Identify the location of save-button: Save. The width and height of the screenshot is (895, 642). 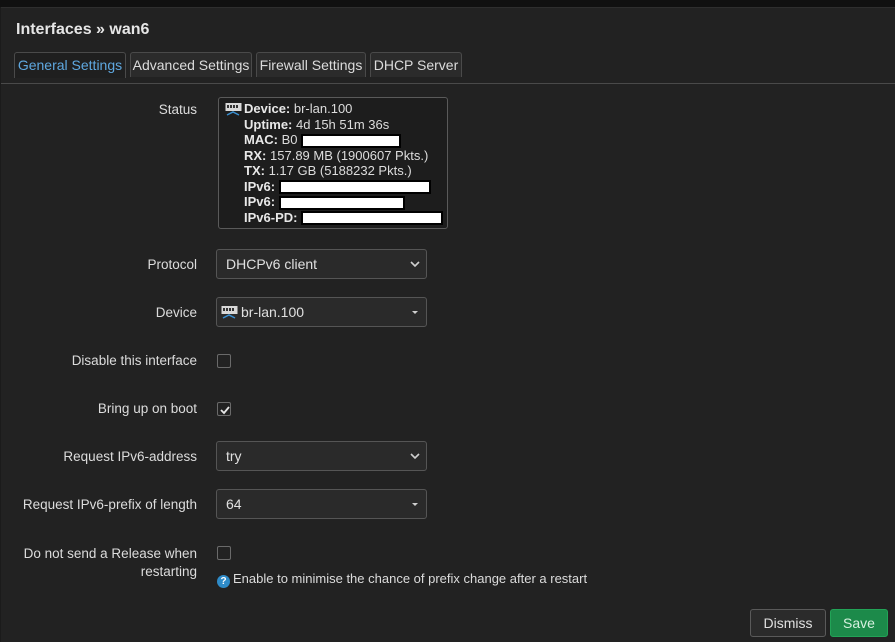
(859, 623).